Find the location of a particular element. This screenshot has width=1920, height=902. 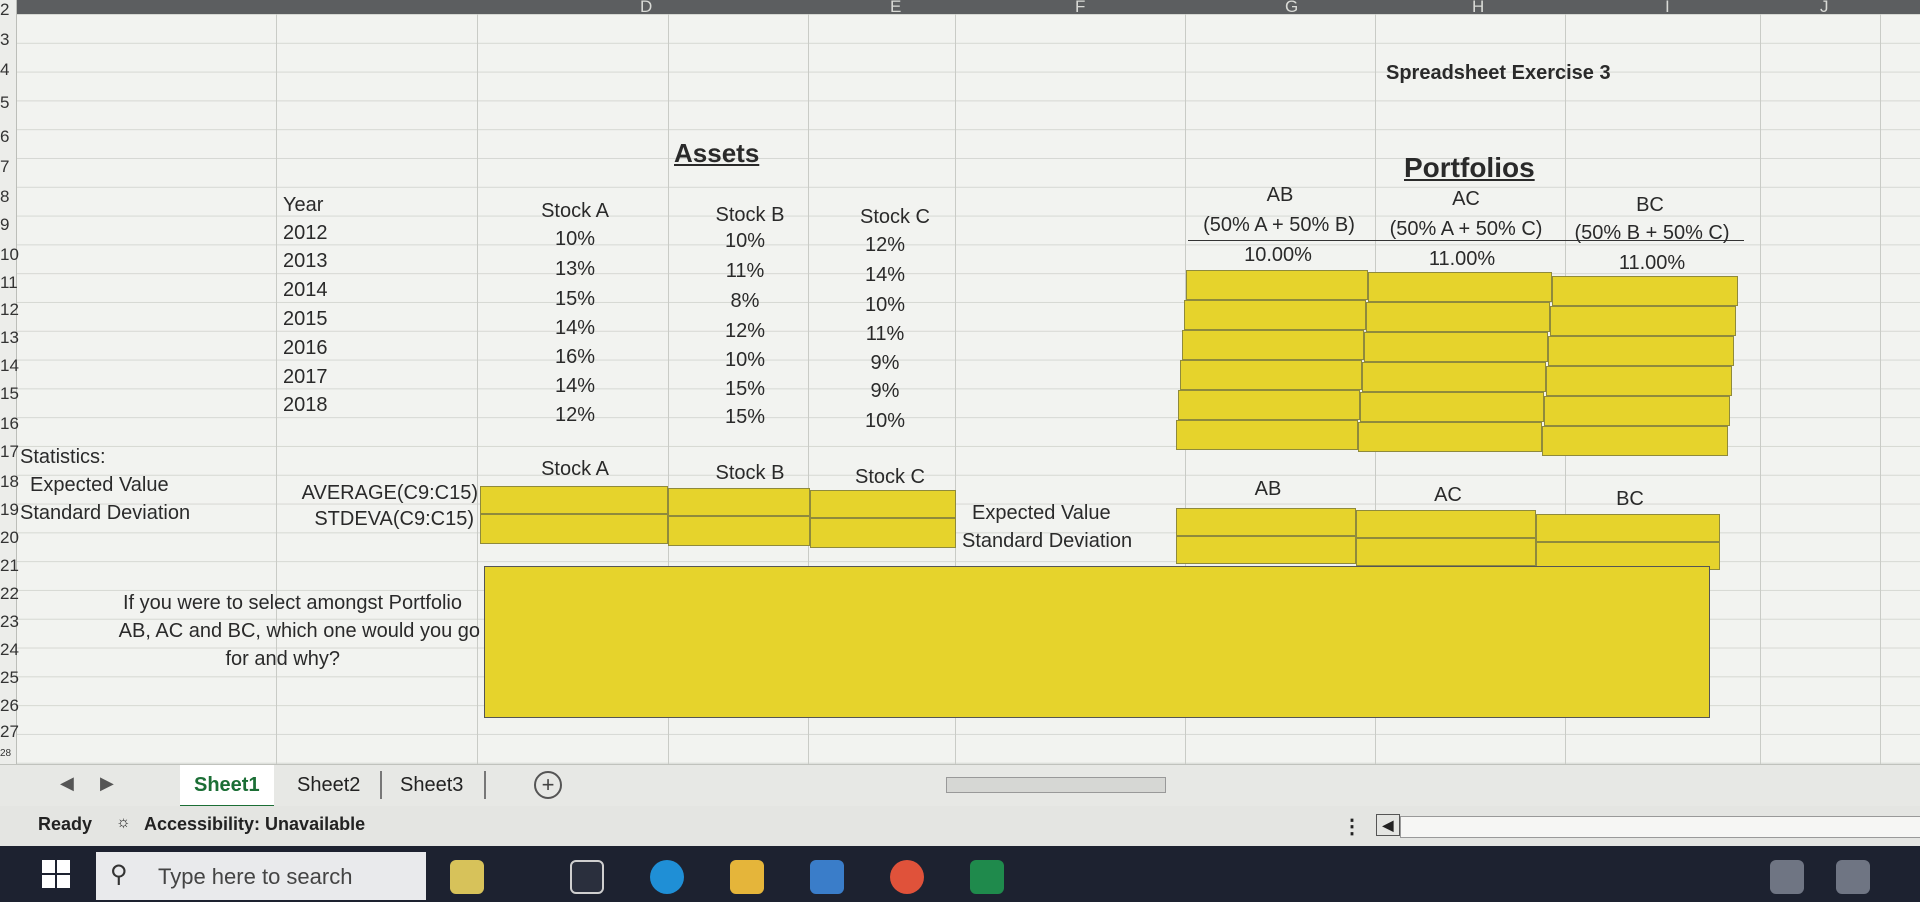

stock-c-stdev-cell is located at coordinates (883, 533).